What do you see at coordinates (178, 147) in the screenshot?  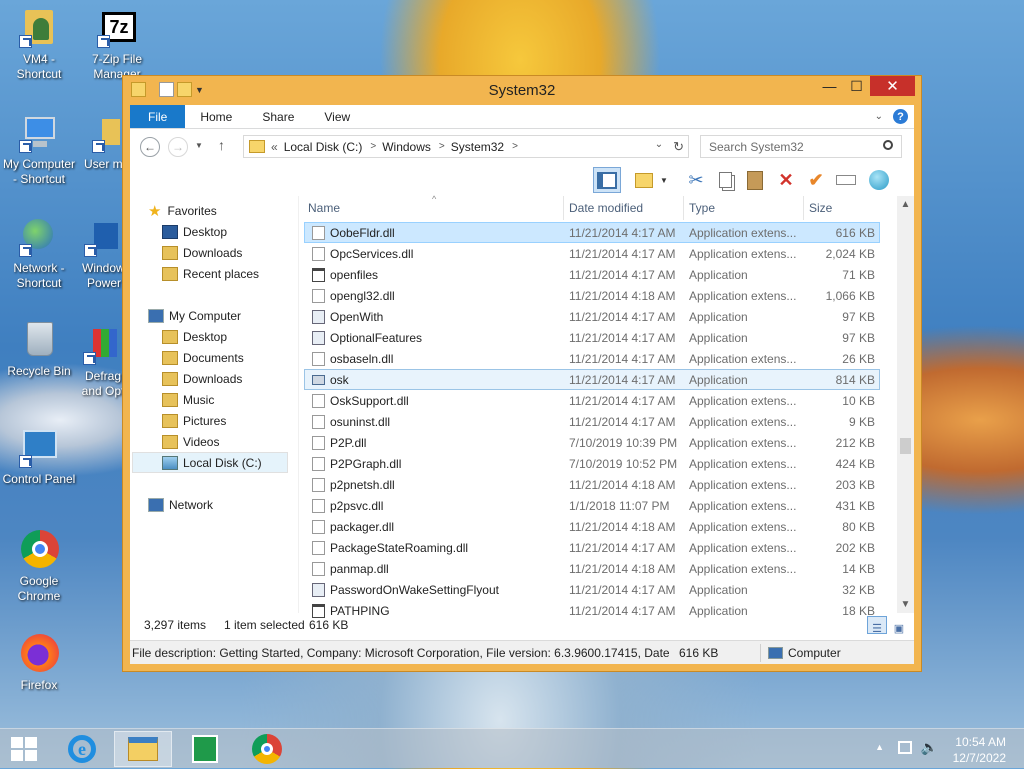 I see `forward-button: →` at bounding box center [178, 147].